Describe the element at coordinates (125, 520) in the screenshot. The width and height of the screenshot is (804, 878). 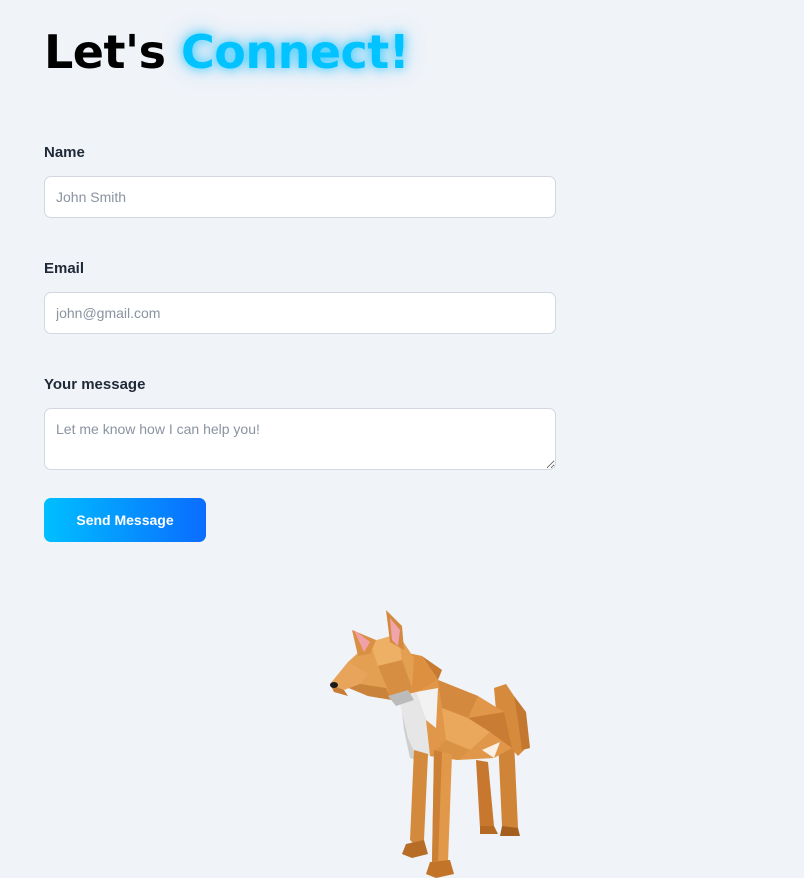
I see `send-message-button: Send Message` at that location.